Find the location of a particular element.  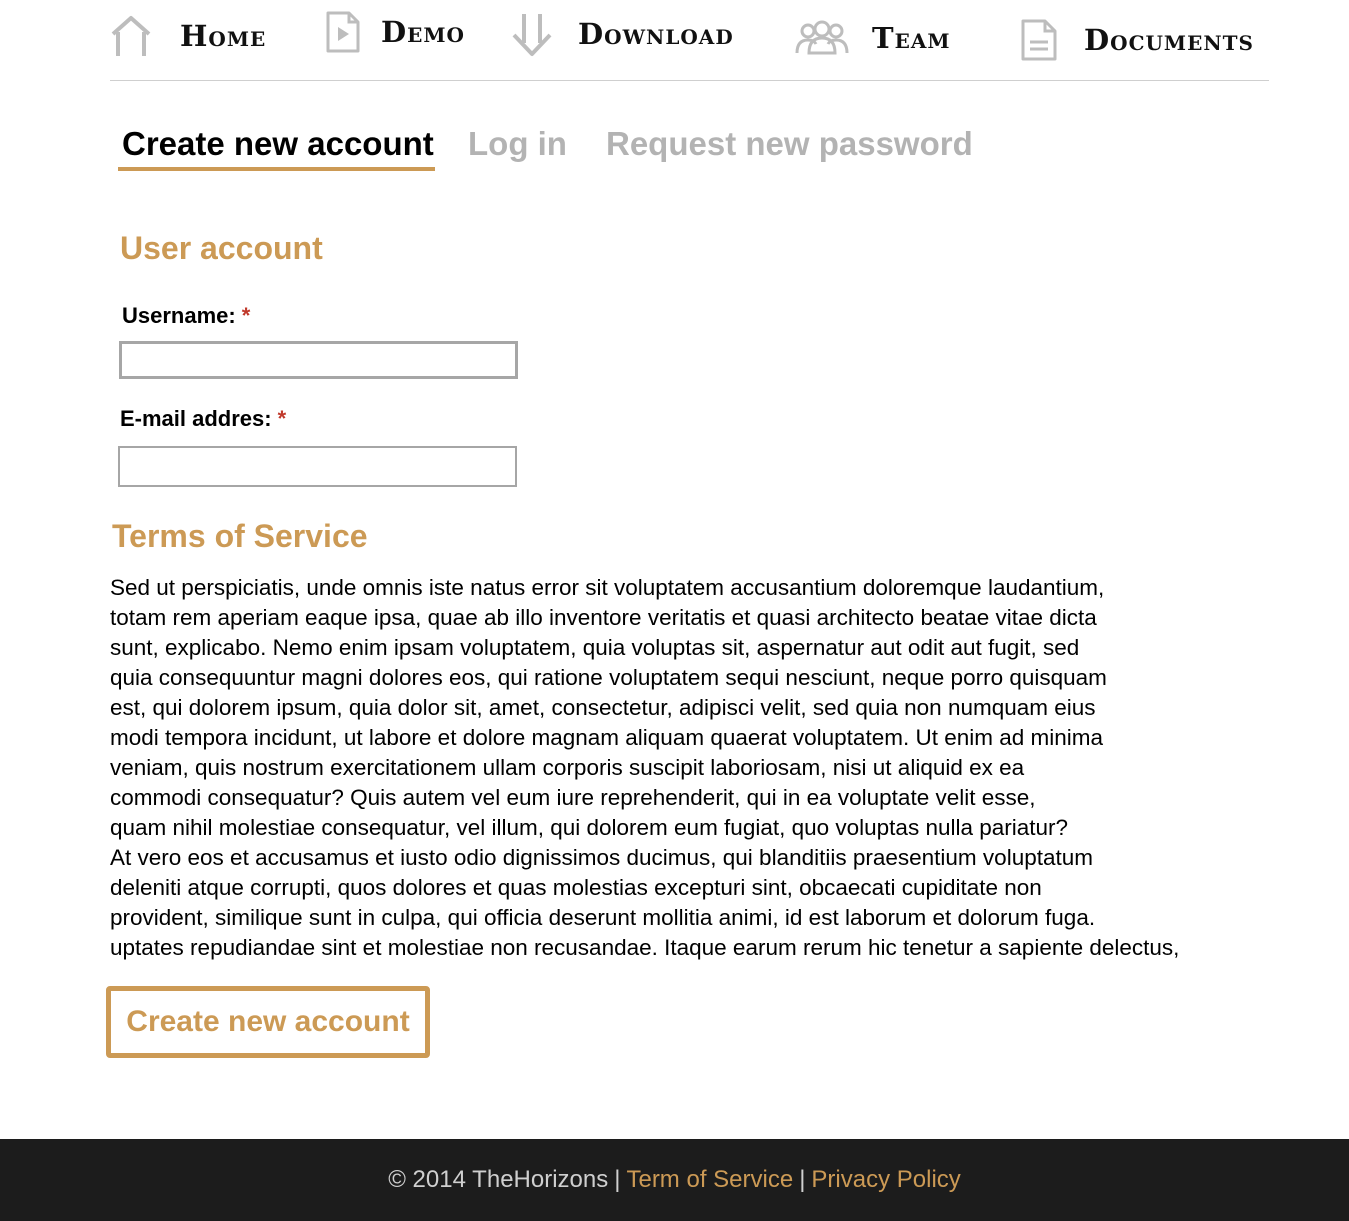

team-icon is located at coordinates (822, 38).